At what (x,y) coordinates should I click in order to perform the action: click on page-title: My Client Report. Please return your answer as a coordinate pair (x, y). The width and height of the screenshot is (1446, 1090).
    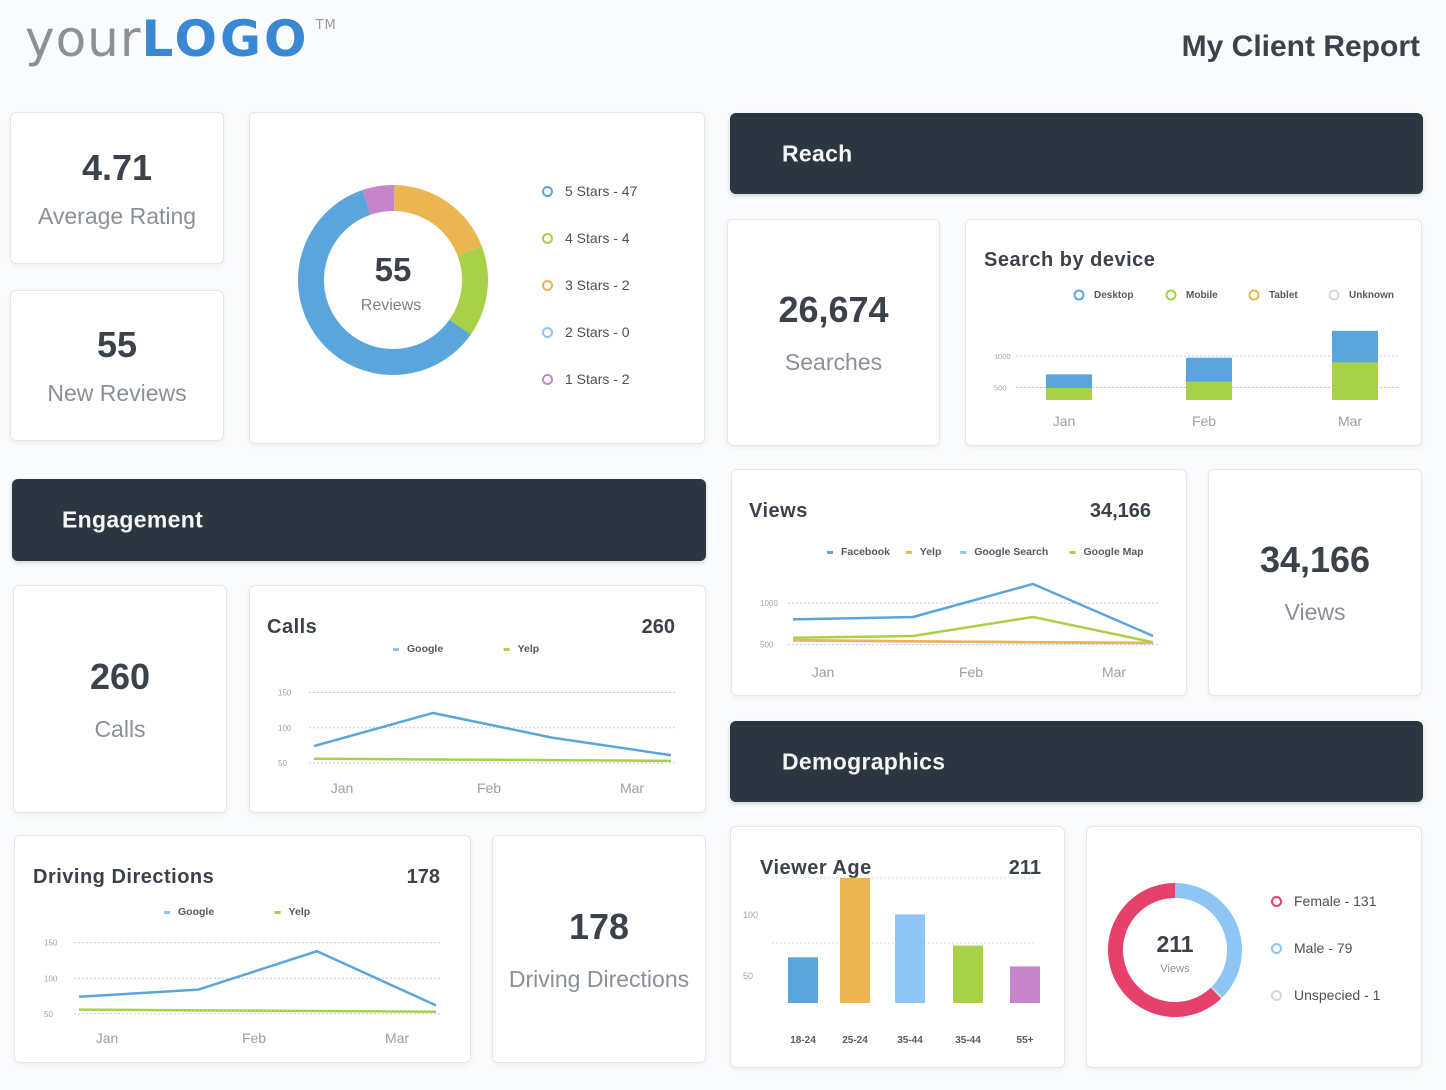
    Looking at the image, I should click on (1300, 46).